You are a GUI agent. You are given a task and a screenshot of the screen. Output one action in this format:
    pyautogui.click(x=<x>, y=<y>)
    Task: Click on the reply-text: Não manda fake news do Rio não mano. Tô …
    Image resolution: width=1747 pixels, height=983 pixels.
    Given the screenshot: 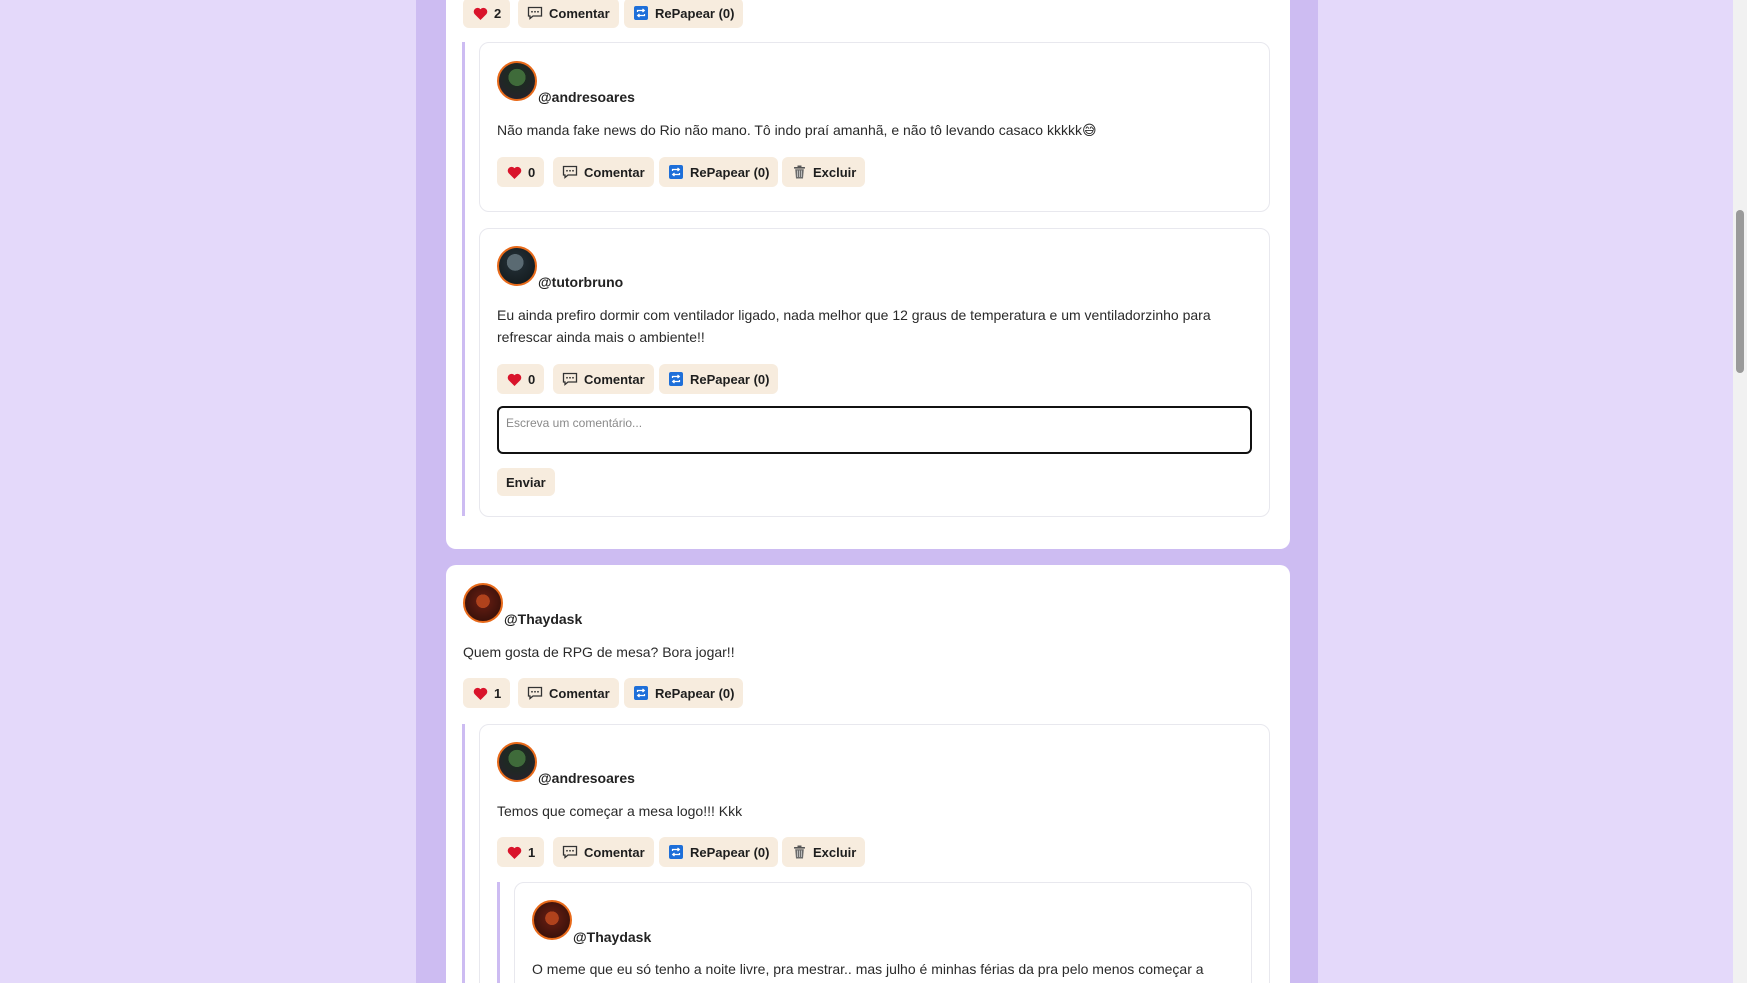 What is the action you would take?
    pyautogui.click(x=797, y=130)
    